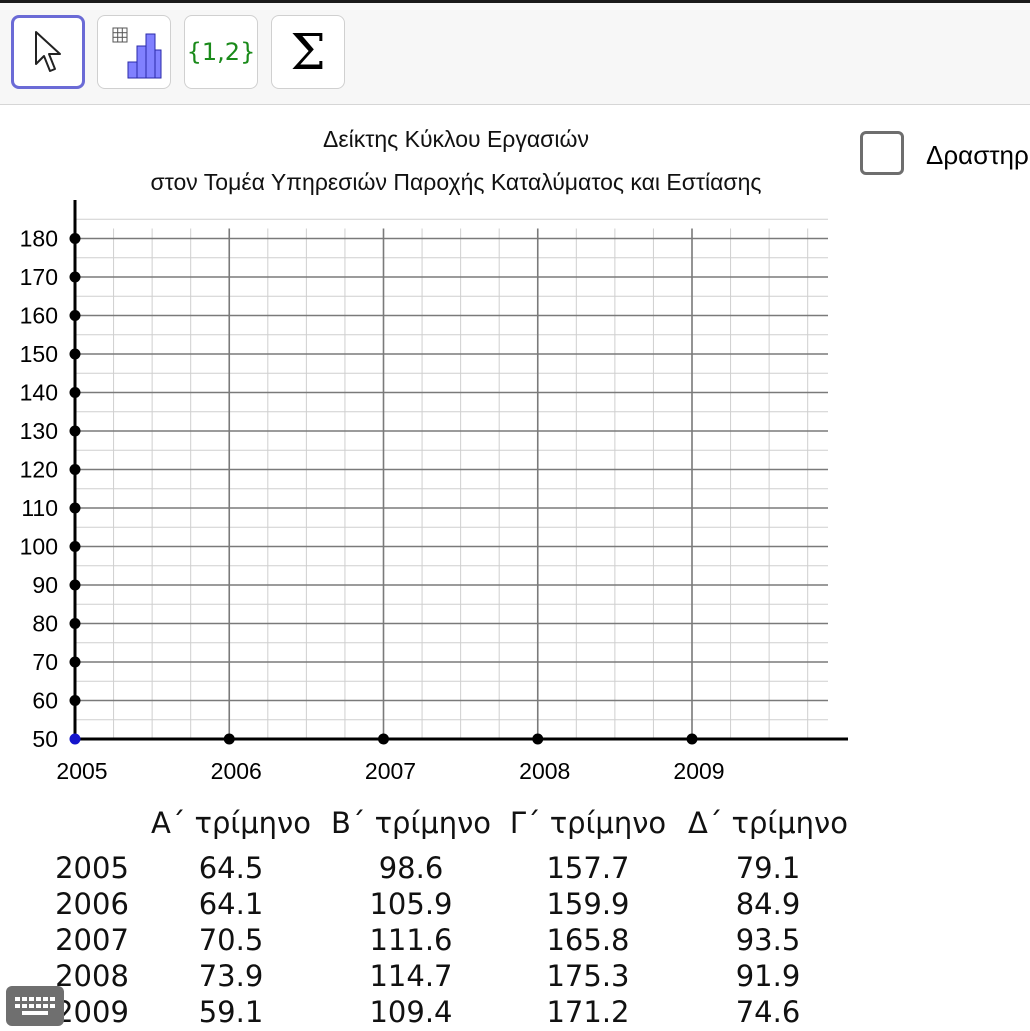 The height and width of the screenshot is (1031, 1030). I want to click on table-row-year: 2006, so click(92, 904).